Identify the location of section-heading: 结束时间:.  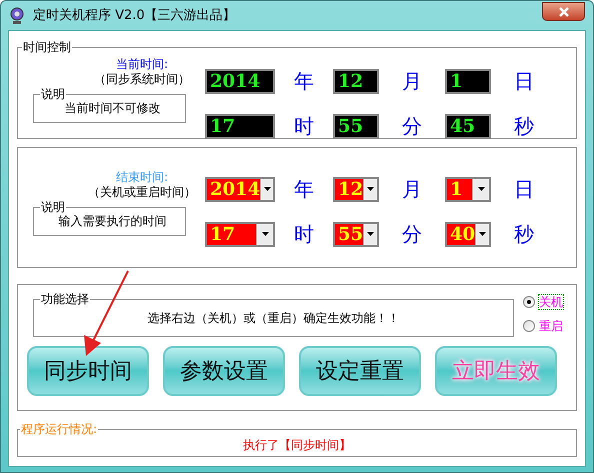
(142, 177).